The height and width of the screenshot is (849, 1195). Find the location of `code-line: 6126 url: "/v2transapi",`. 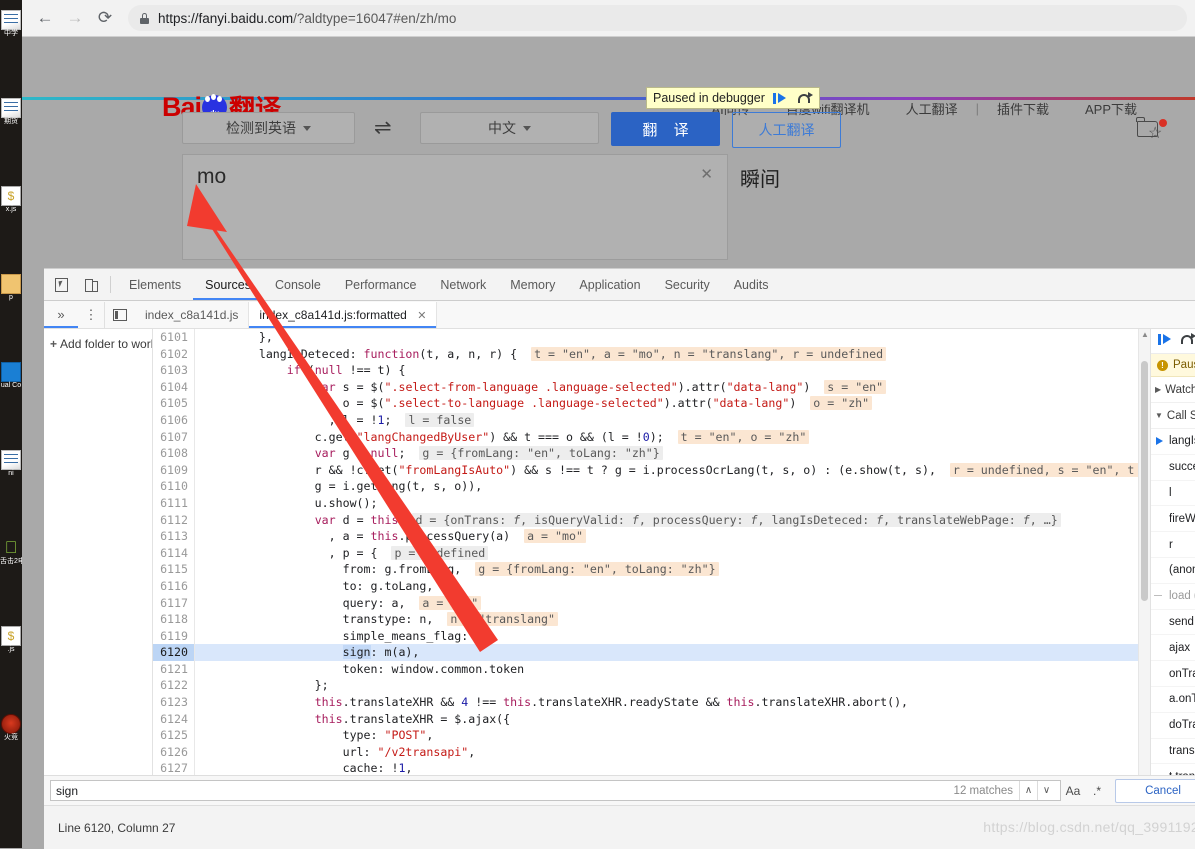

code-line: 6126 url: "/v2transapi", is located at coordinates (646, 752).